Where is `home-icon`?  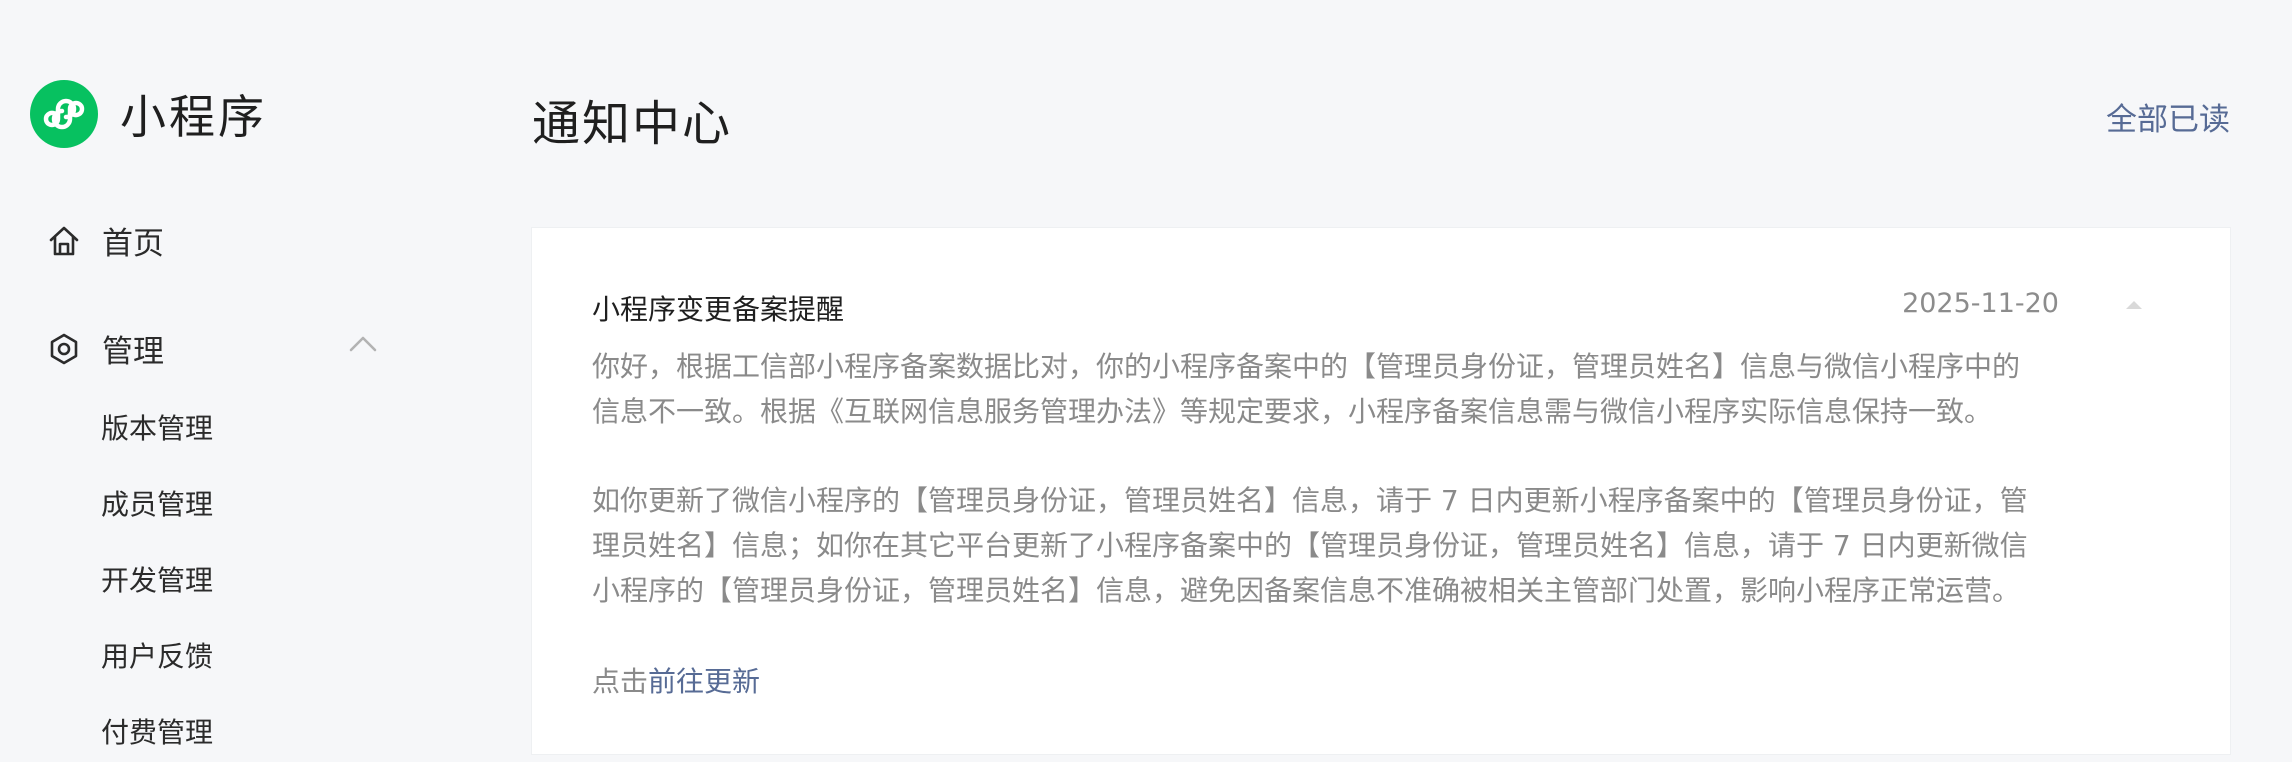
home-icon is located at coordinates (64, 241).